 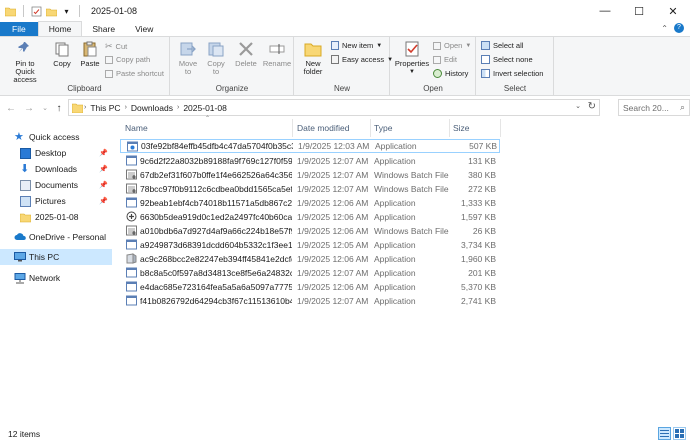 I want to click on divider, so click(x=23, y=11).